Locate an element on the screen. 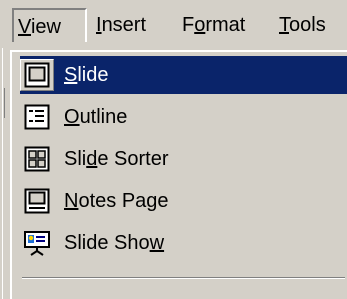 The height and width of the screenshot is (299, 347). menu-format: Format is located at coordinates (213, 25).